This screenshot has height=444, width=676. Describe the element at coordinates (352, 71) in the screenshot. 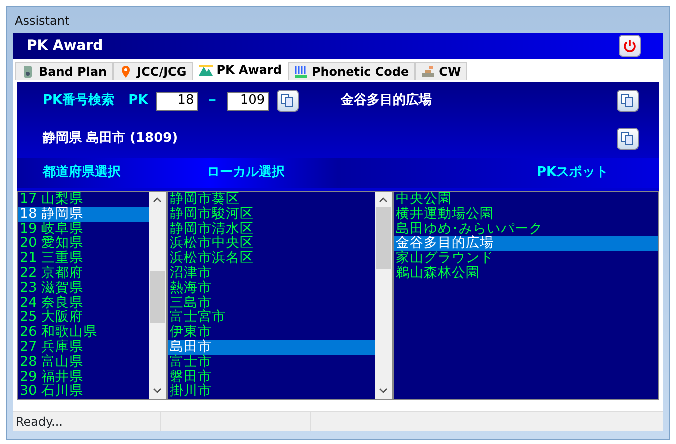

I see `tab: Phonetic Code` at that location.